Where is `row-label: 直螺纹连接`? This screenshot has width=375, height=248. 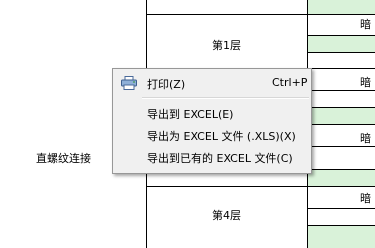 row-label: 直螺纹连接 is located at coordinates (63, 158).